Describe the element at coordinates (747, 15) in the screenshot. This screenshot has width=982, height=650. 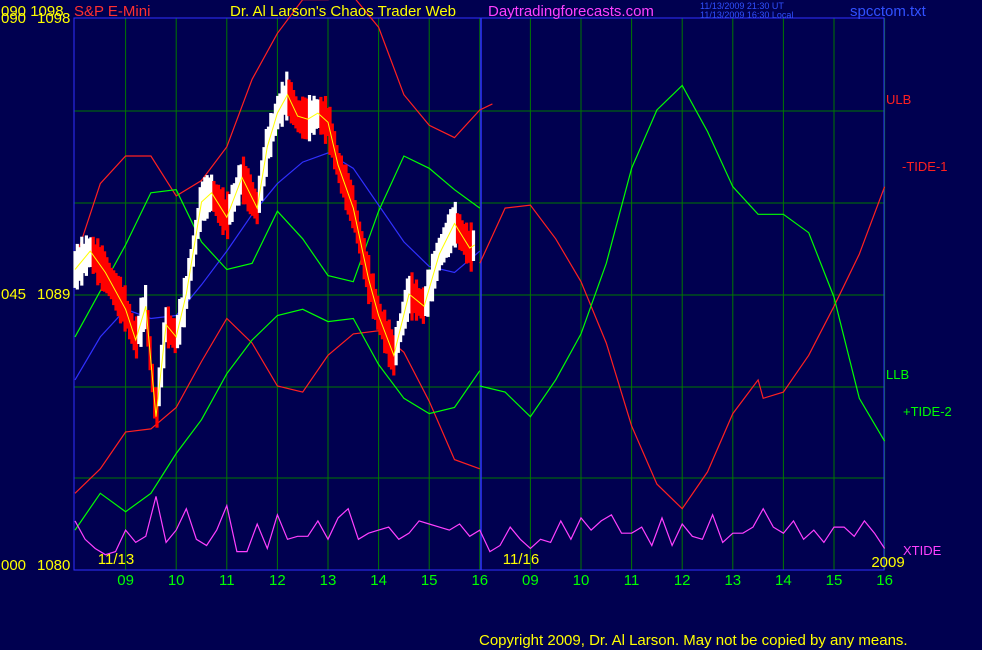
I see `local-timestamp: 11/13/2009 16:30 Local` at that location.